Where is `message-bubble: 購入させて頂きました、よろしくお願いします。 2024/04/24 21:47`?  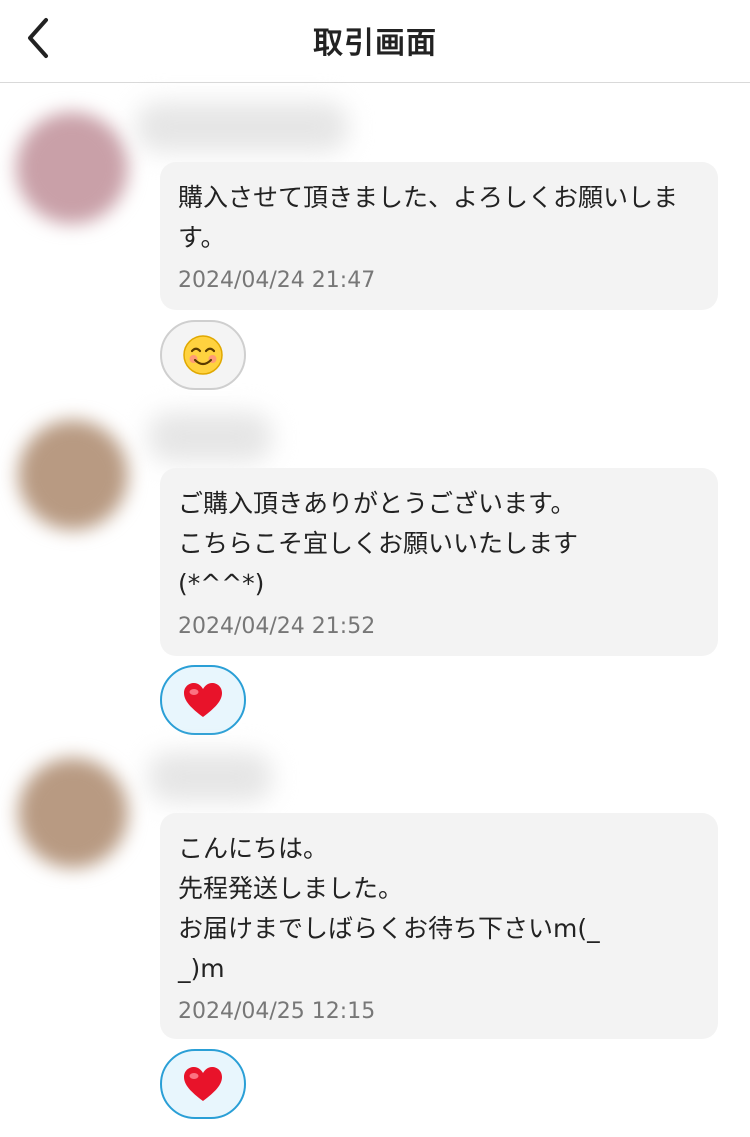
message-bubble: 購入させて頂きました、よろしくお願いします。 2024/04/24 21:47 is located at coordinates (439, 236).